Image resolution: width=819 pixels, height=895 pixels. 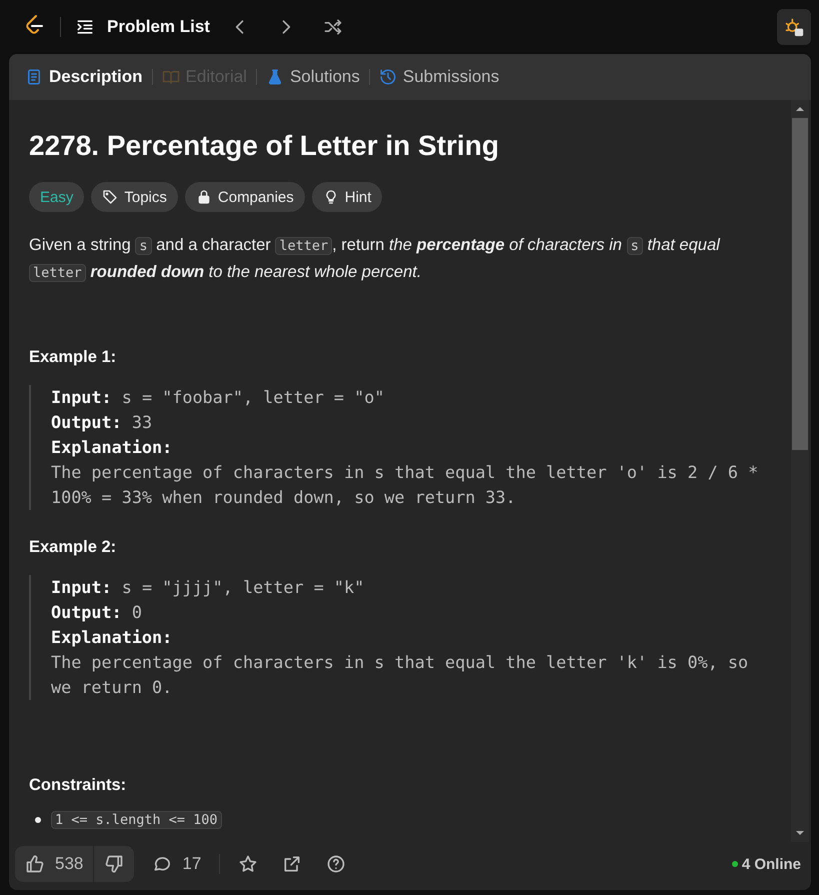 I want to click on example-heading: Example 1:, so click(x=73, y=357).